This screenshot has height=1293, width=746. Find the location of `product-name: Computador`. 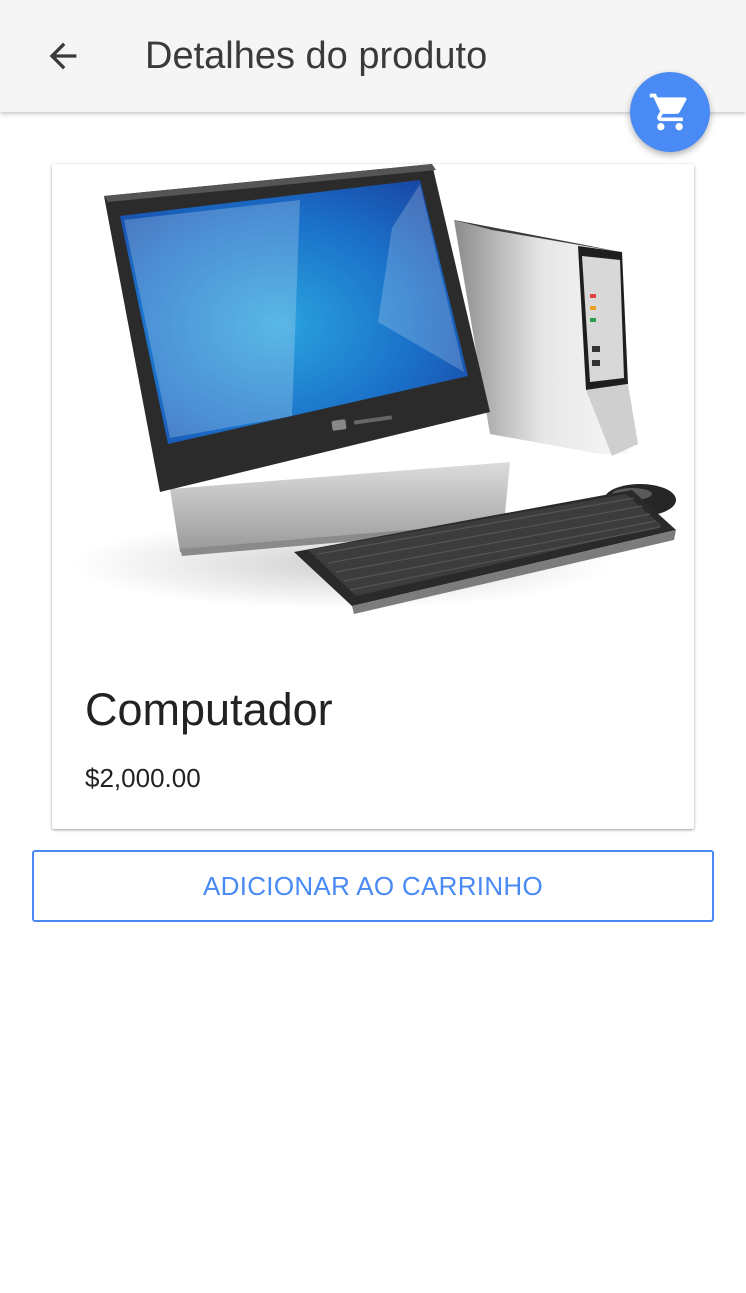

product-name: Computador is located at coordinates (209, 709).